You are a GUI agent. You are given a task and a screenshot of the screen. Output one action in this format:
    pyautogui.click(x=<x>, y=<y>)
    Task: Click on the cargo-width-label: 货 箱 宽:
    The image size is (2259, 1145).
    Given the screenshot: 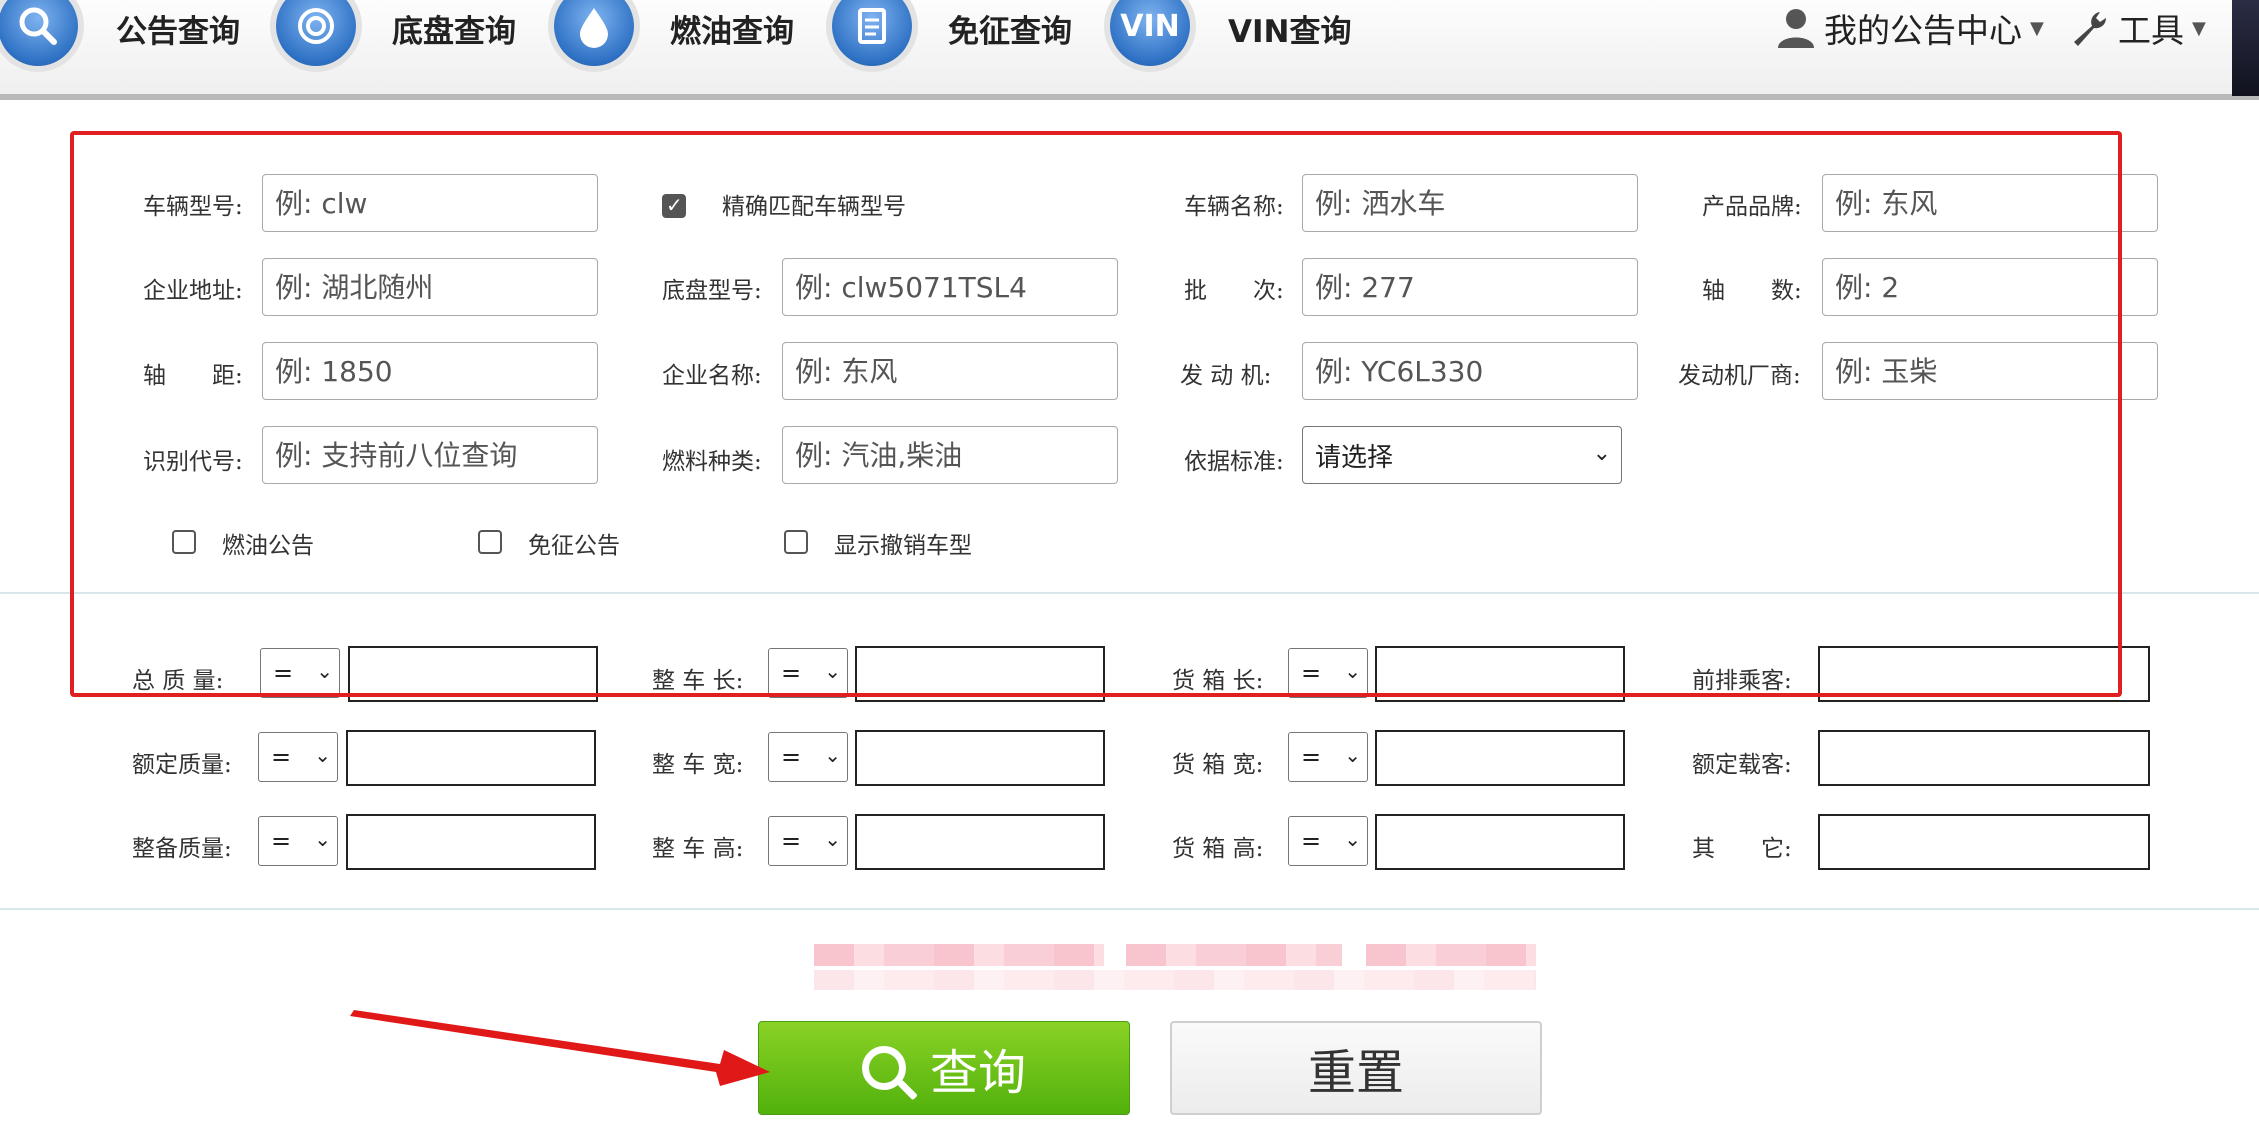 What is the action you would take?
    pyautogui.click(x=1218, y=765)
    